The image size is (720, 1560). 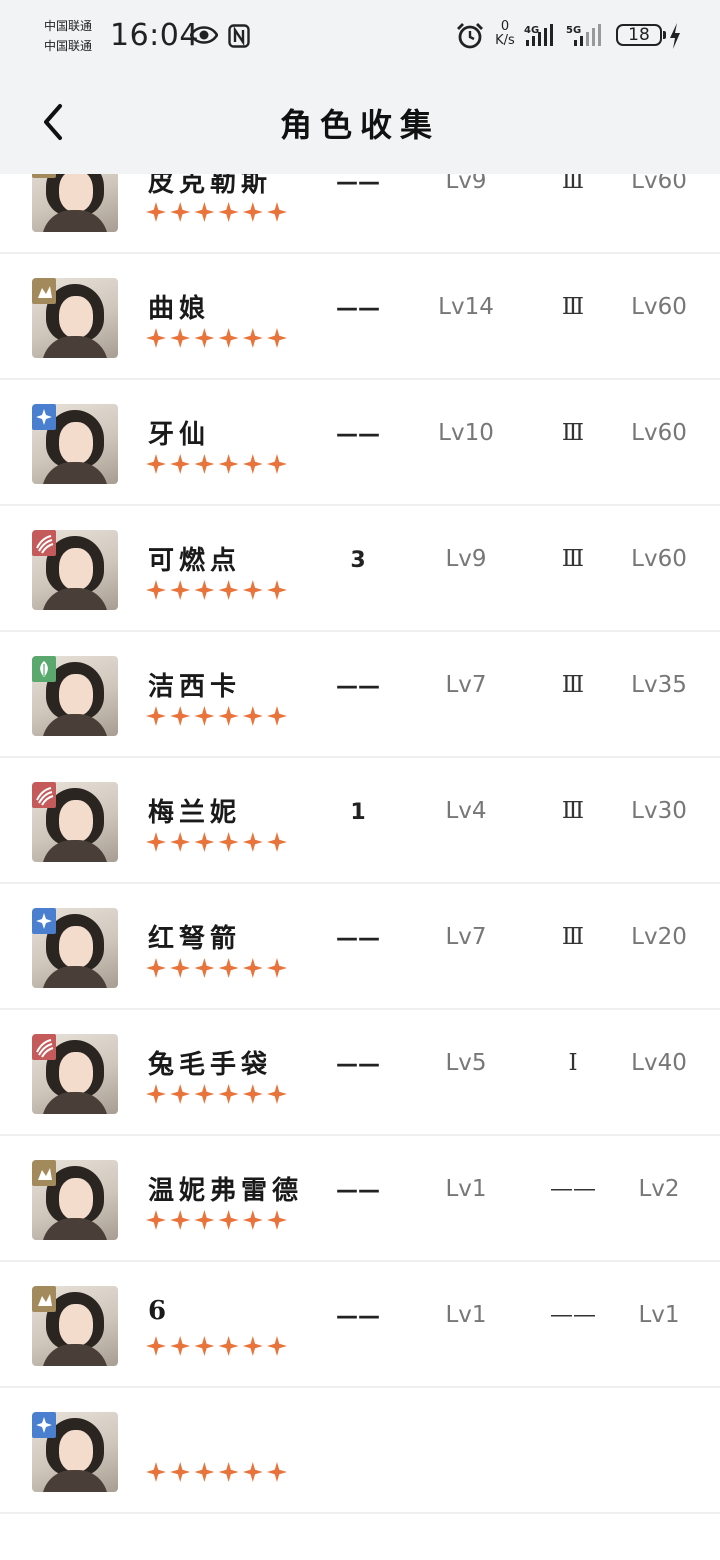 I want to click on max-level: Lv1, so click(x=659, y=1315).